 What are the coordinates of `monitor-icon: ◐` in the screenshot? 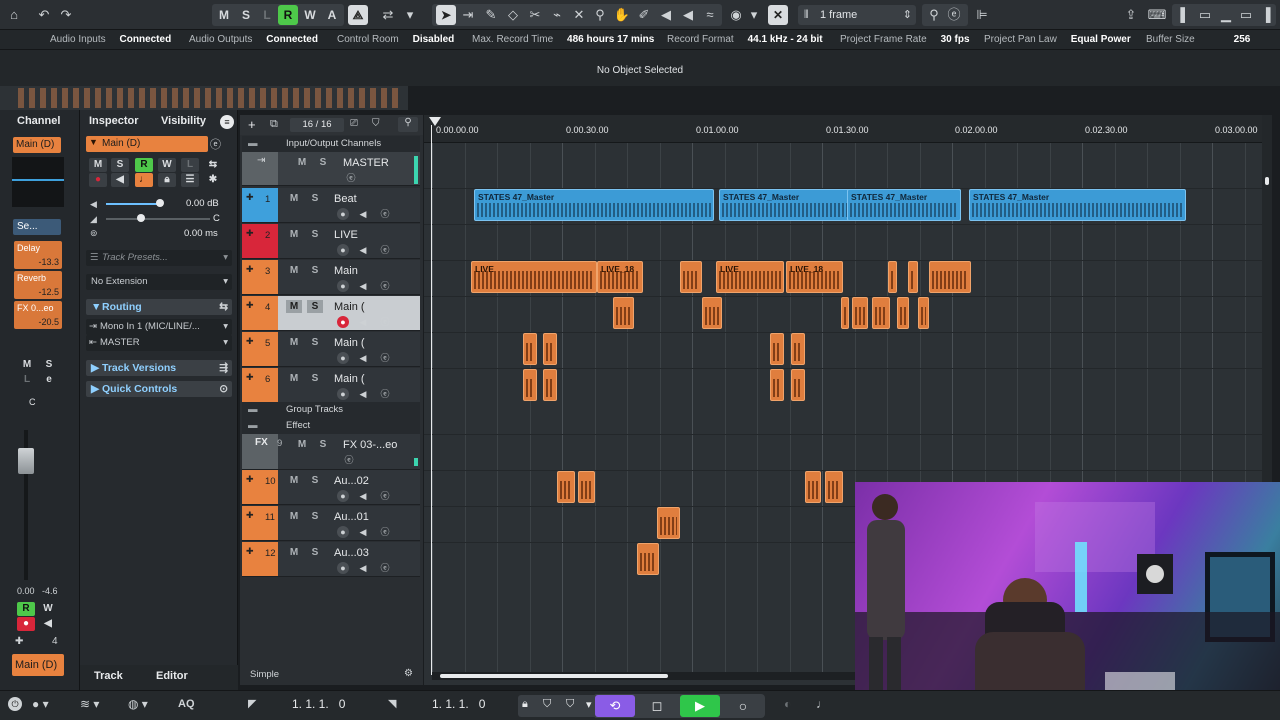 It's located at (787, 704).